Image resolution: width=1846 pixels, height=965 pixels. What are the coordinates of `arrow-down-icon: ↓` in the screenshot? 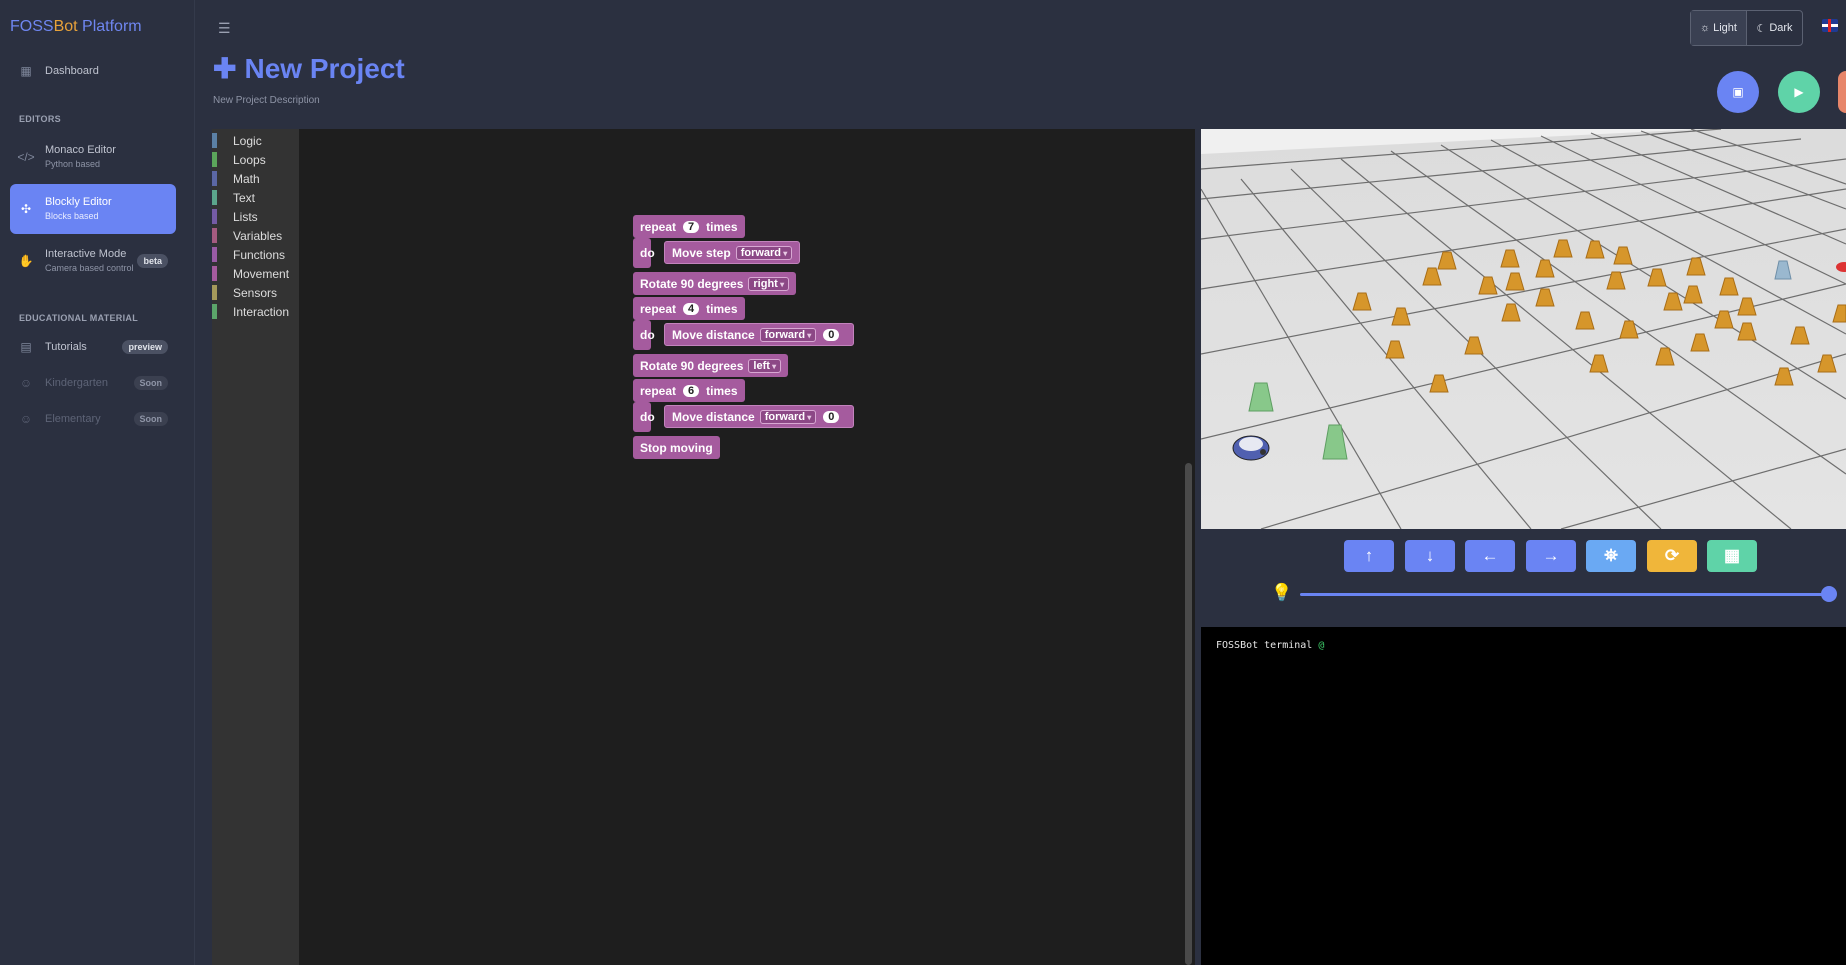 It's located at (1430, 555).